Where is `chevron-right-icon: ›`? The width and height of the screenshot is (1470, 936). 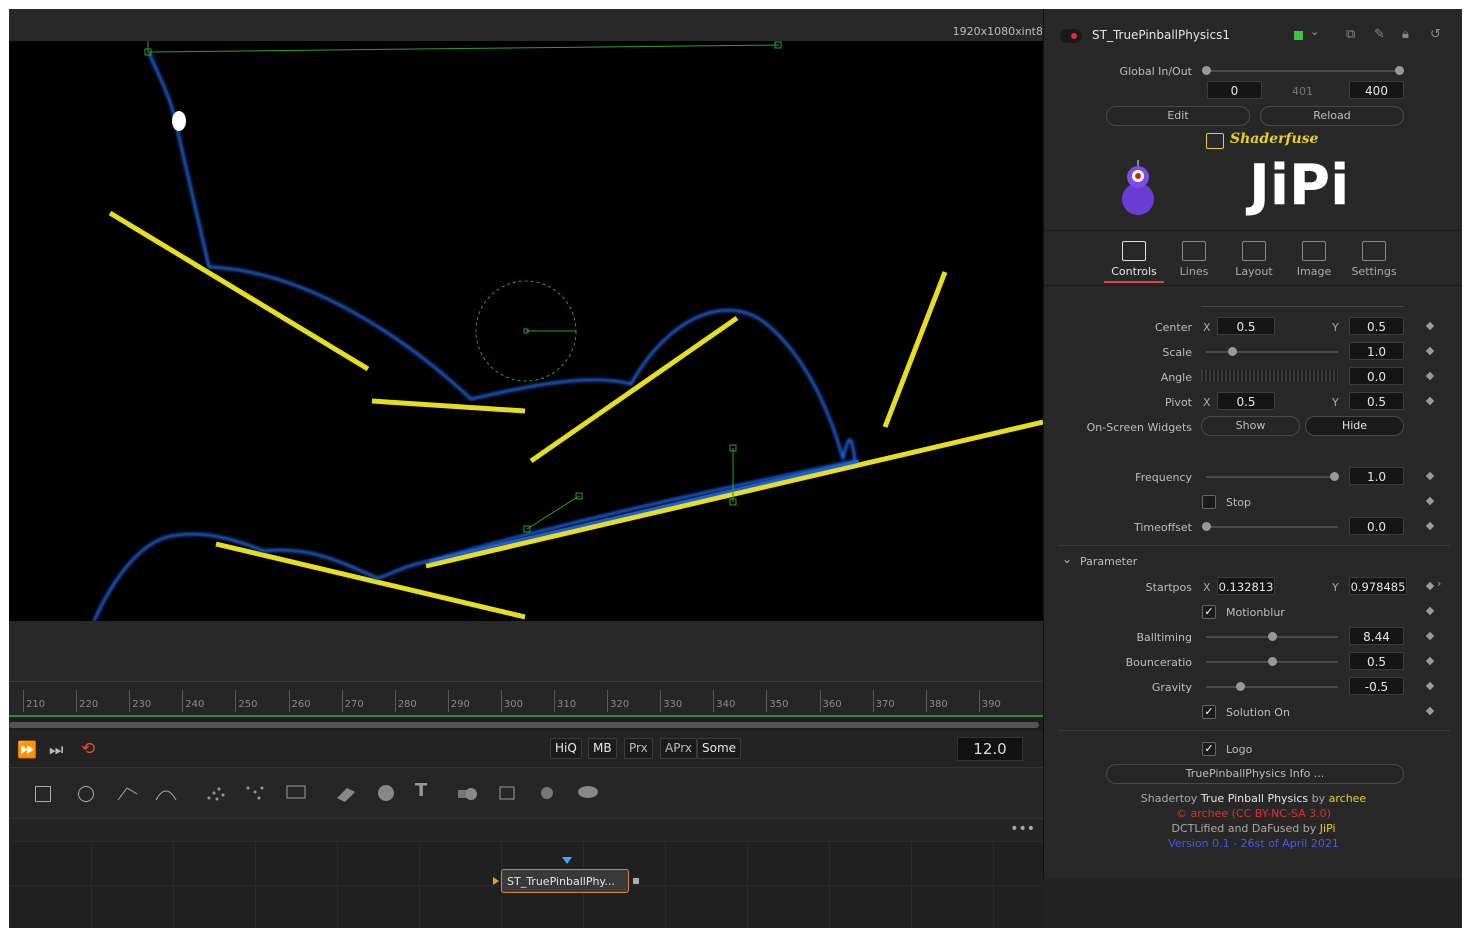
chevron-right-icon: › is located at coordinates (1439, 583).